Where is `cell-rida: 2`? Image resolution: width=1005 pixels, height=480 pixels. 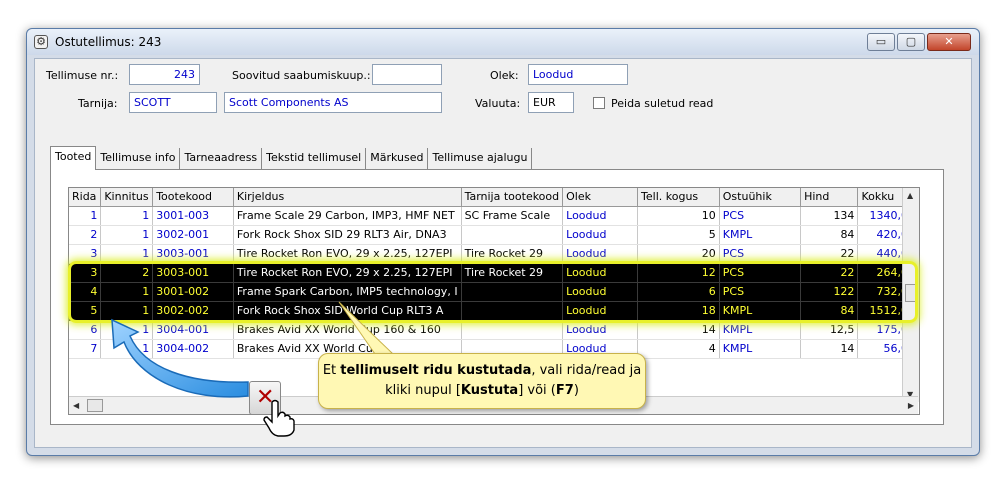
cell-rida: 2 is located at coordinates (85, 235).